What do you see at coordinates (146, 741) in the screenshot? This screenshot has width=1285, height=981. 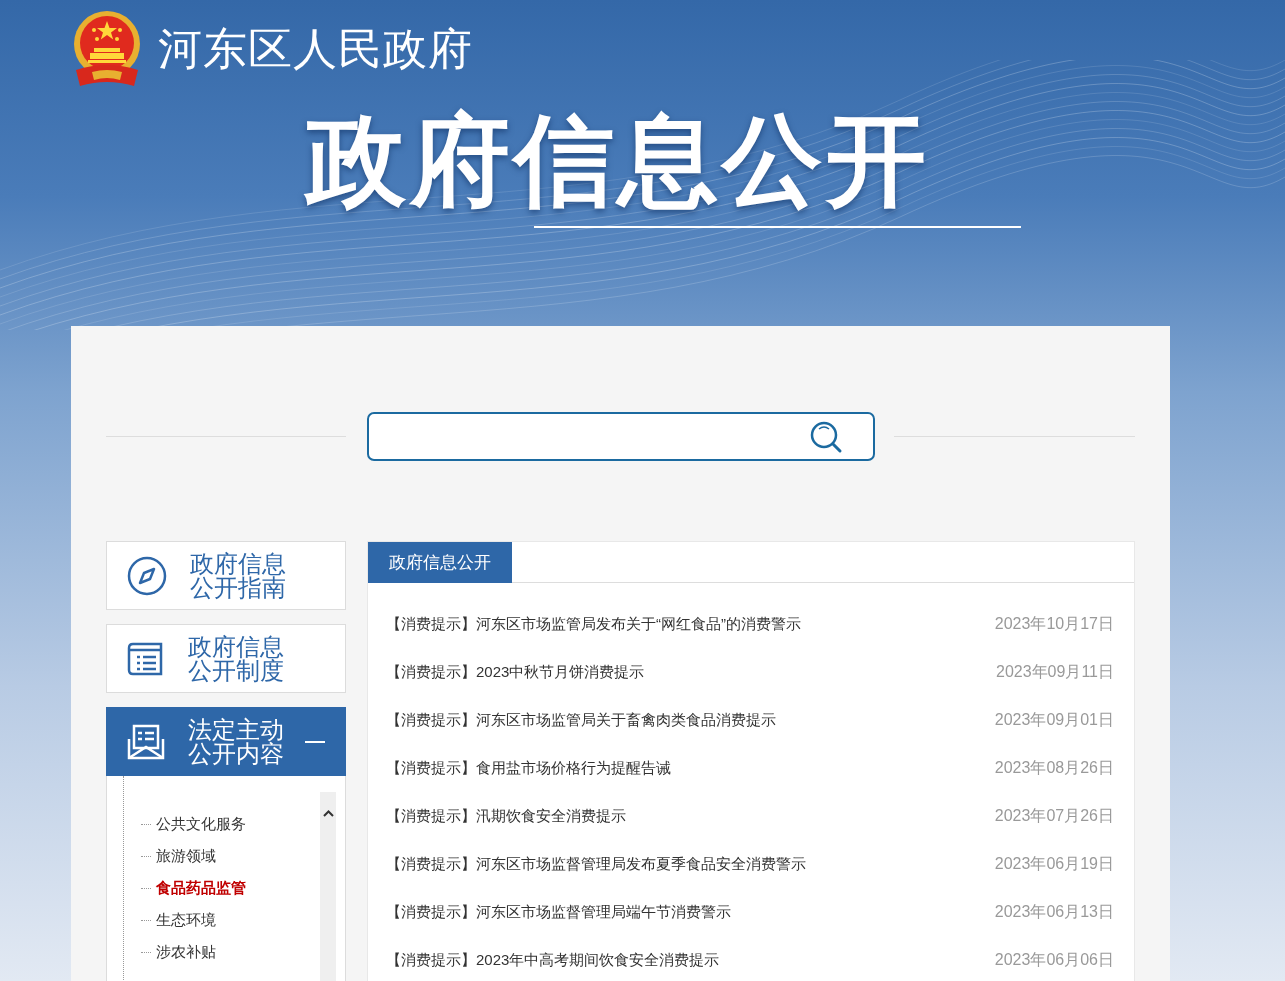 I see `envelope-card-icon` at bounding box center [146, 741].